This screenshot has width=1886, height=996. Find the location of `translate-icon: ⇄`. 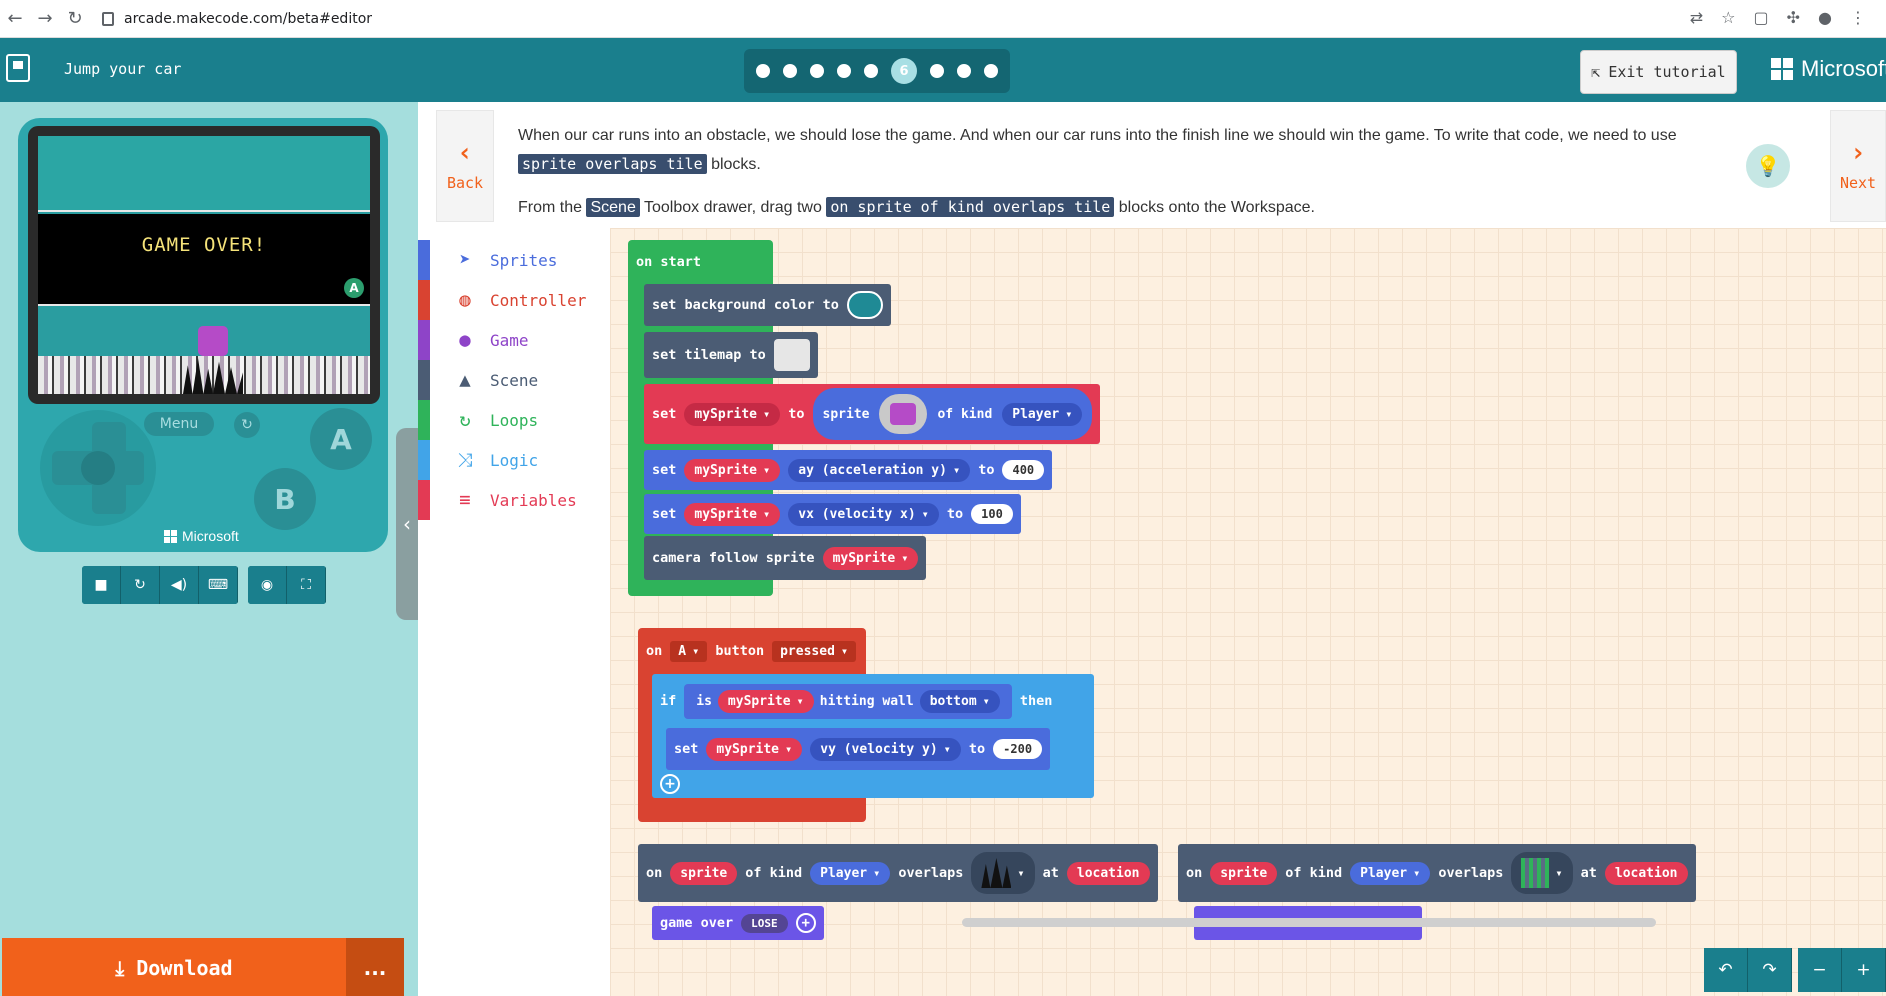

translate-icon: ⇄ is located at coordinates (1696, 17).